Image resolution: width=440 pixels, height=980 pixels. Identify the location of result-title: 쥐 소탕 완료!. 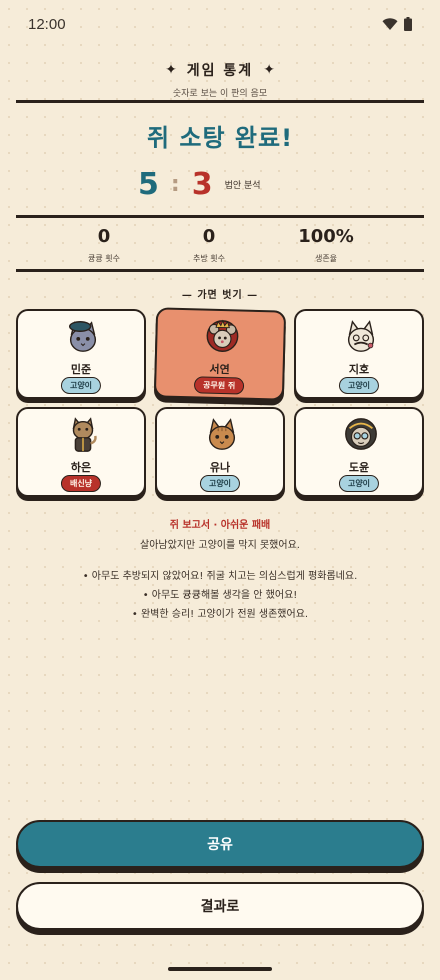
(220, 138).